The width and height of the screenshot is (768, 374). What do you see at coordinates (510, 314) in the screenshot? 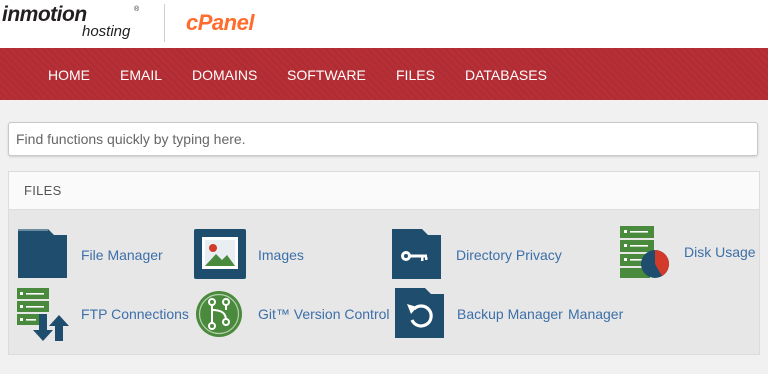
I see `backup-manager-label: Backup Manager` at bounding box center [510, 314].